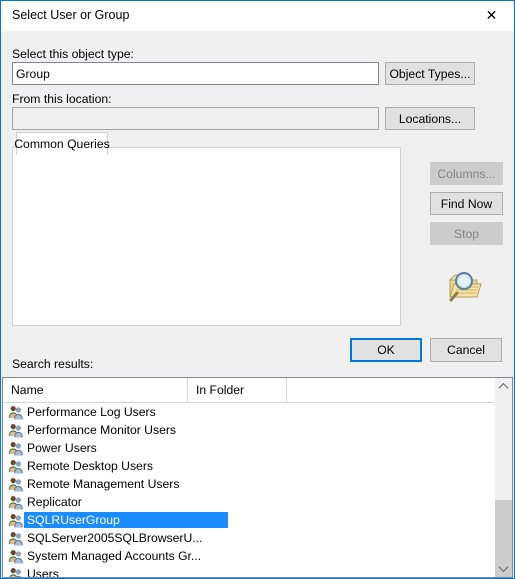 Image resolution: width=515 pixels, height=579 pixels. What do you see at coordinates (257, 16) in the screenshot?
I see `title-bar: Select User or Group ✕` at bounding box center [257, 16].